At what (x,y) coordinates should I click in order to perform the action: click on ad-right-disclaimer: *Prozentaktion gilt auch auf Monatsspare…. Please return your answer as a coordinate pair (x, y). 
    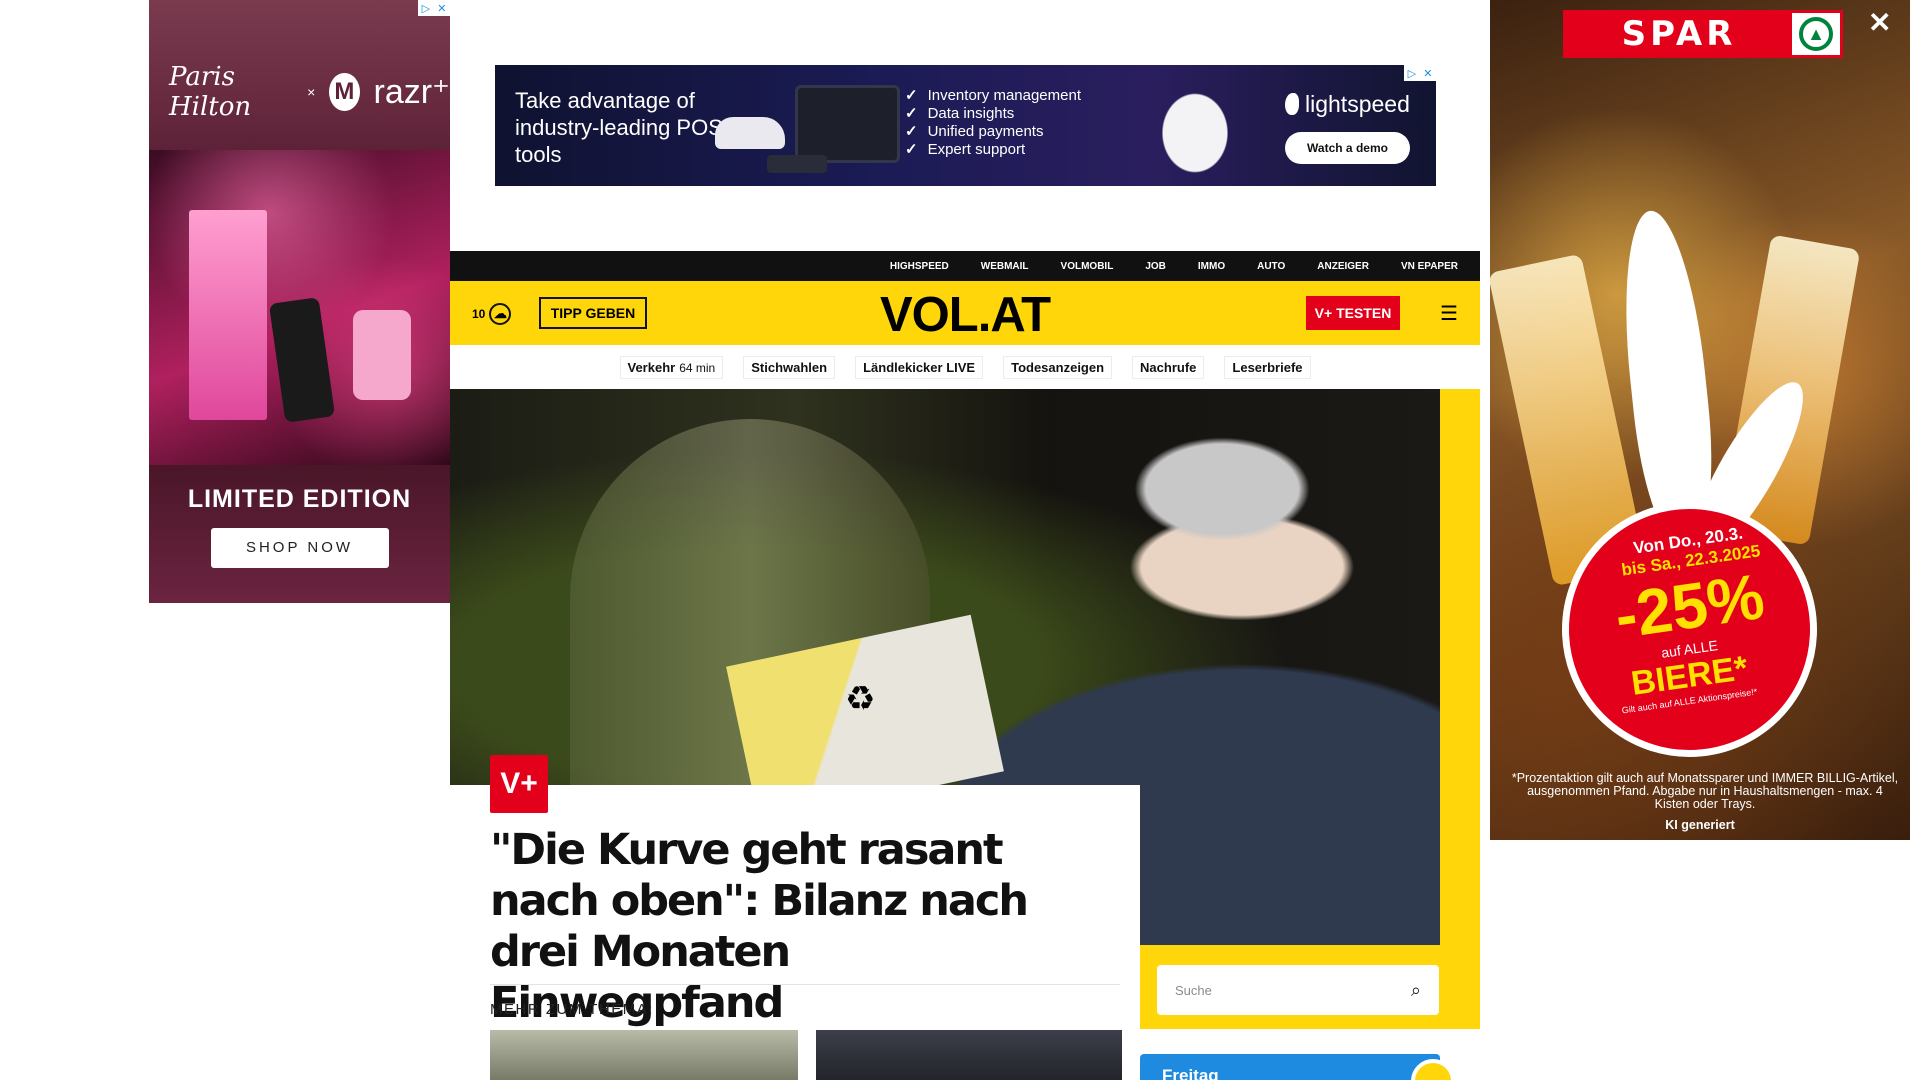
    Looking at the image, I should click on (1705, 791).